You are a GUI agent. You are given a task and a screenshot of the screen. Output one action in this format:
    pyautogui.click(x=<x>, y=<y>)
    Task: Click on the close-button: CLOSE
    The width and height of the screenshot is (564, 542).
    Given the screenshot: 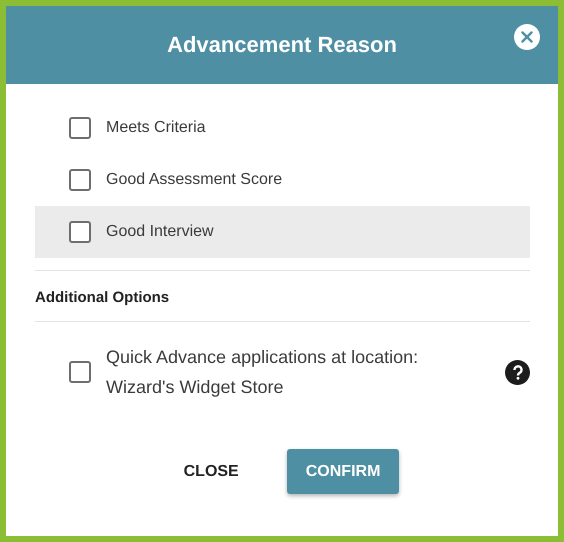 What is the action you would take?
    pyautogui.click(x=211, y=471)
    